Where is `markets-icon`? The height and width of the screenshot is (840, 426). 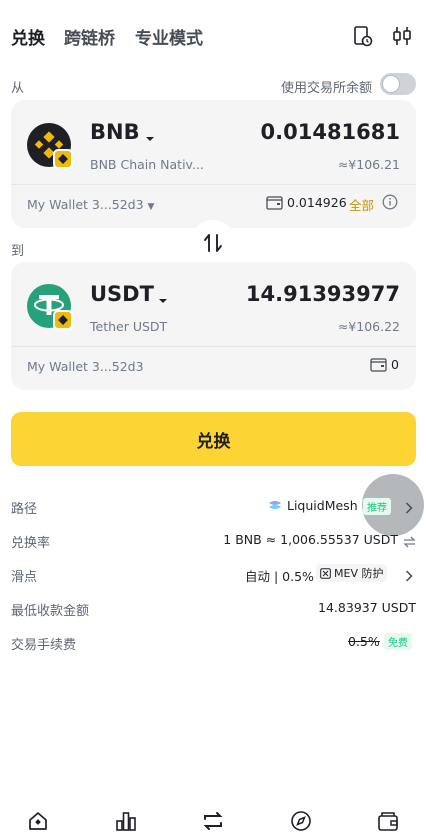 markets-icon is located at coordinates (126, 823).